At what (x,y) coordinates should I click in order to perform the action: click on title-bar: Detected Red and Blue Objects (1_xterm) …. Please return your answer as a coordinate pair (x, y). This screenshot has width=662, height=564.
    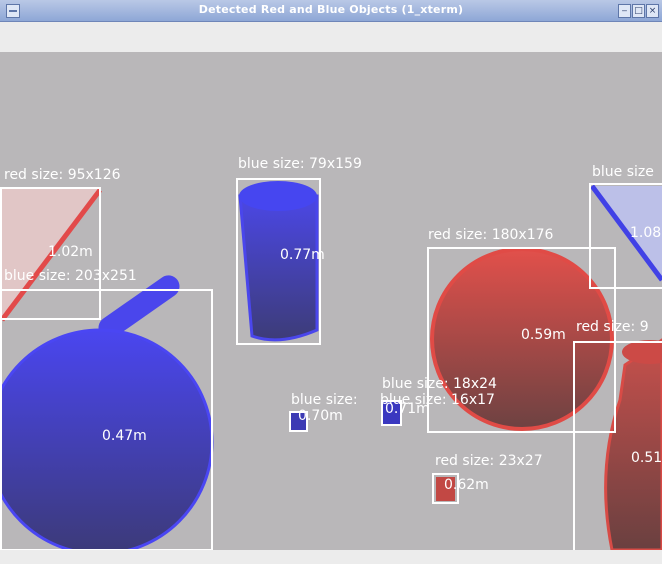
    Looking at the image, I should click on (331, 11).